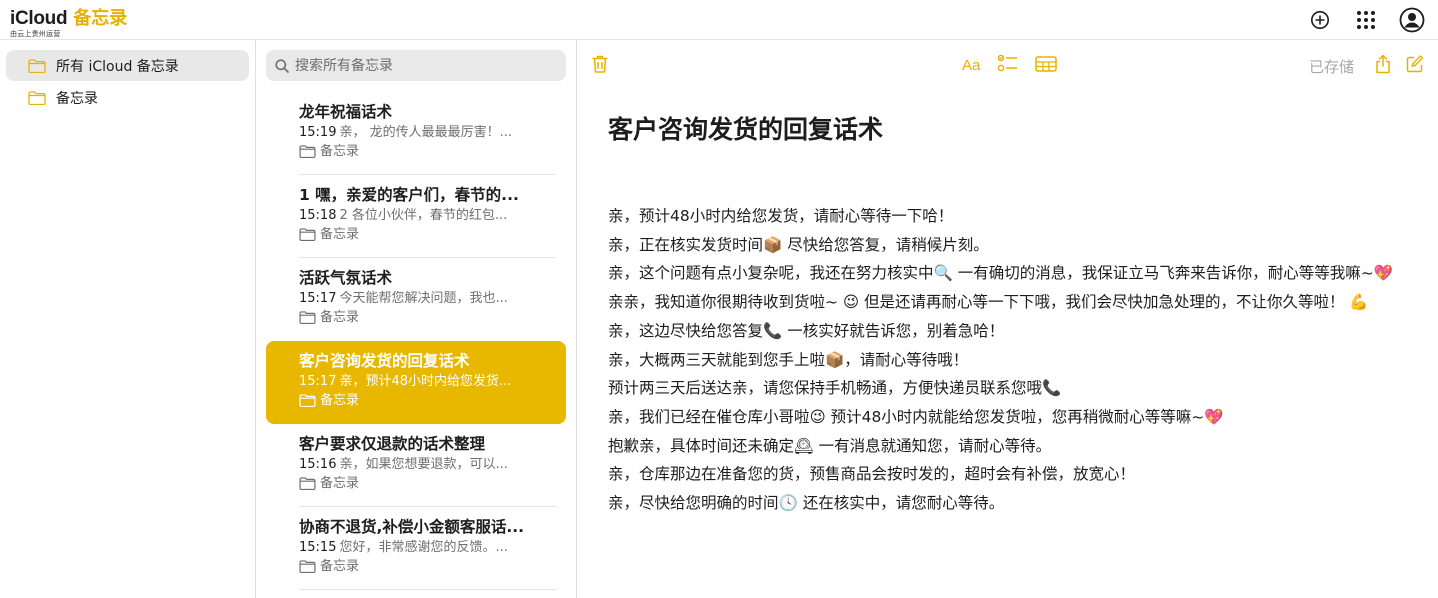 This screenshot has height=598, width=1438. What do you see at coordinates (1332, 67) in the screenshot?
I see `saved-status: 已存储` at bounding box center [1332, 67].